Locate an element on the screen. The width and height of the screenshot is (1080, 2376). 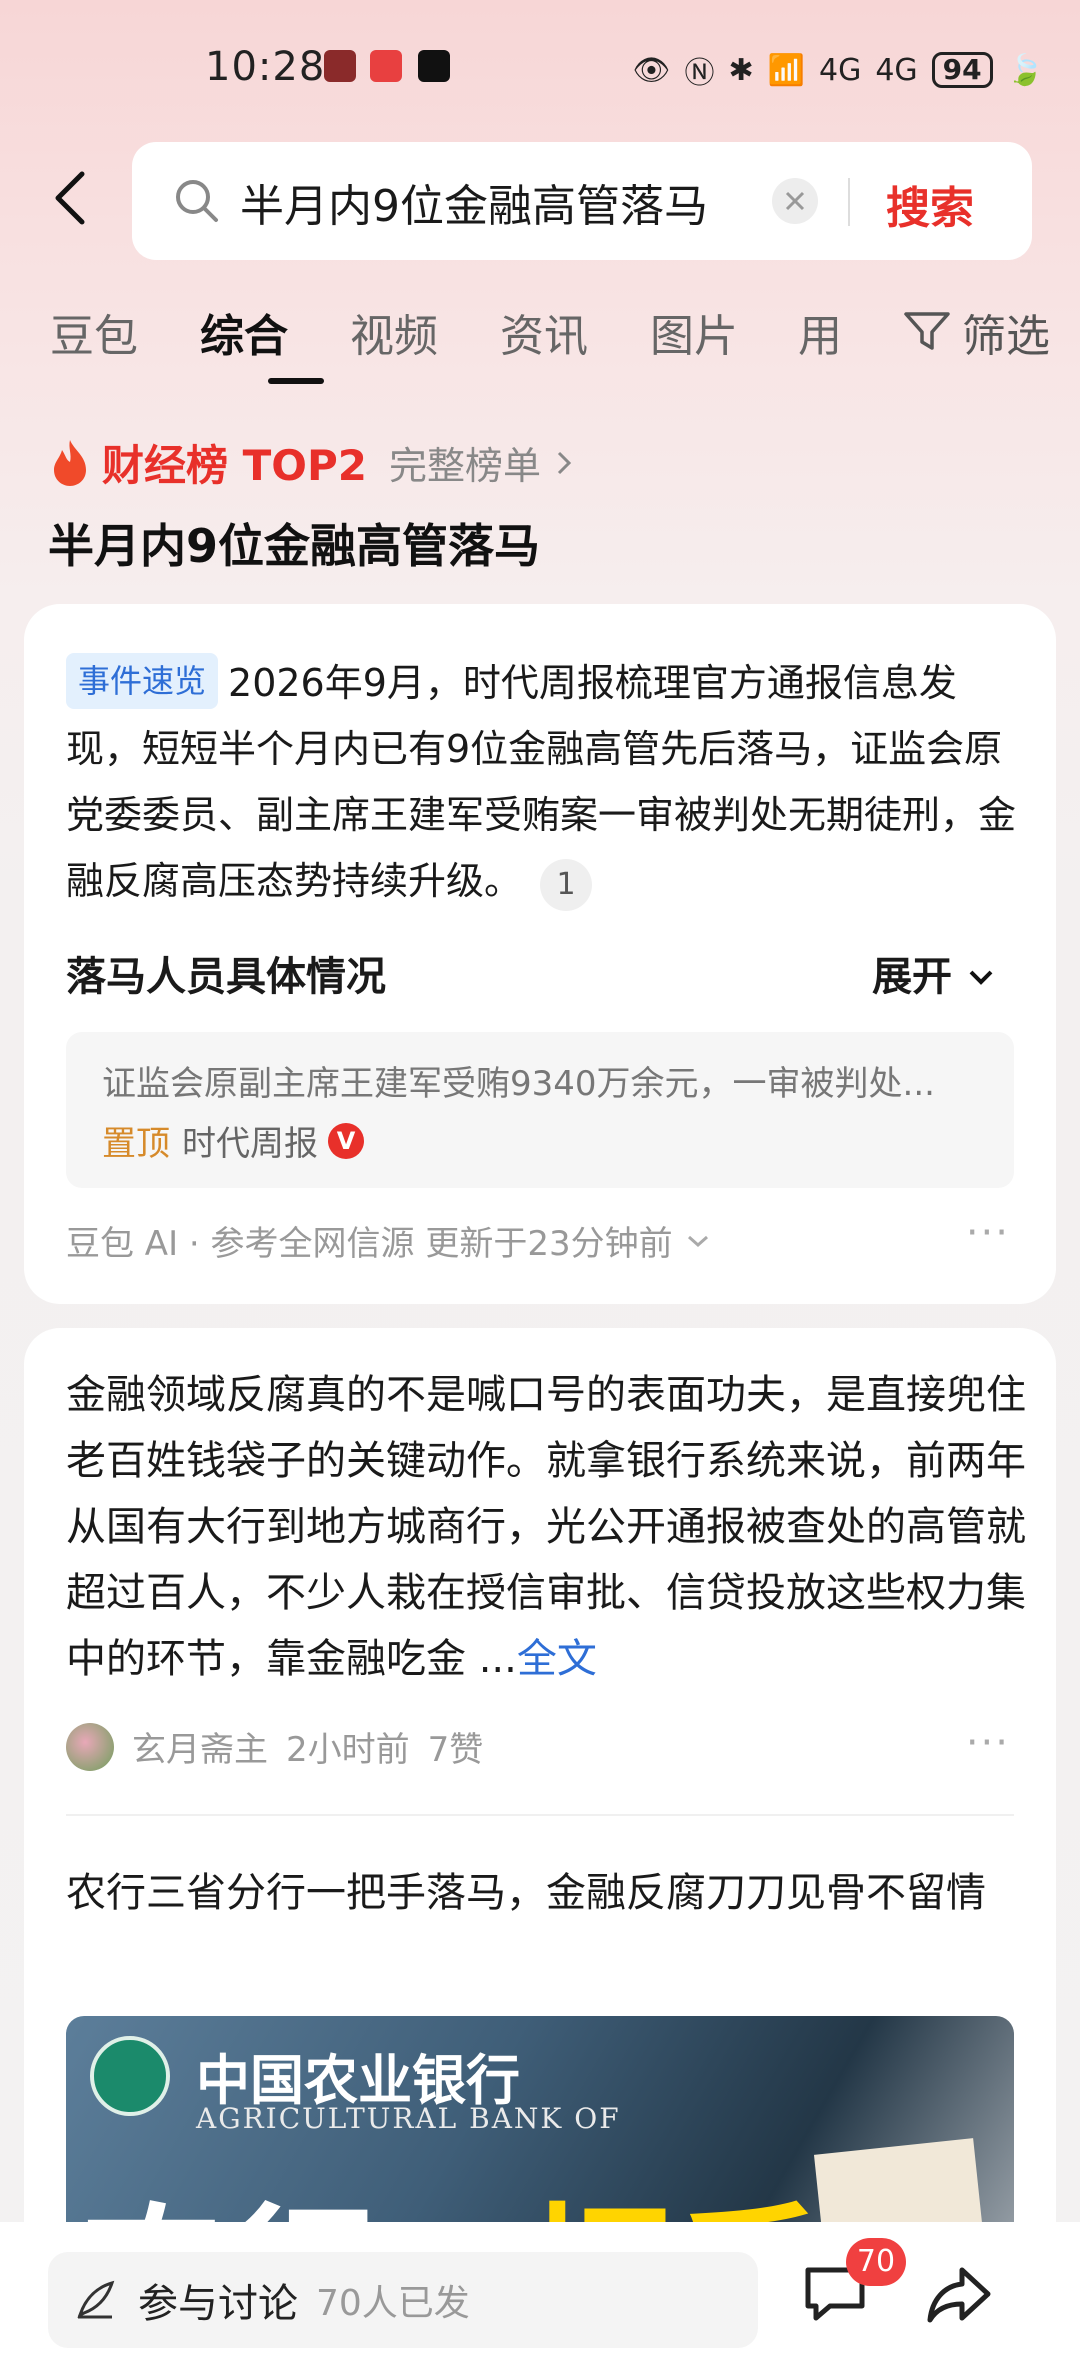
discuss-label: 参与讨论 is located at coordinates (218, 2304).